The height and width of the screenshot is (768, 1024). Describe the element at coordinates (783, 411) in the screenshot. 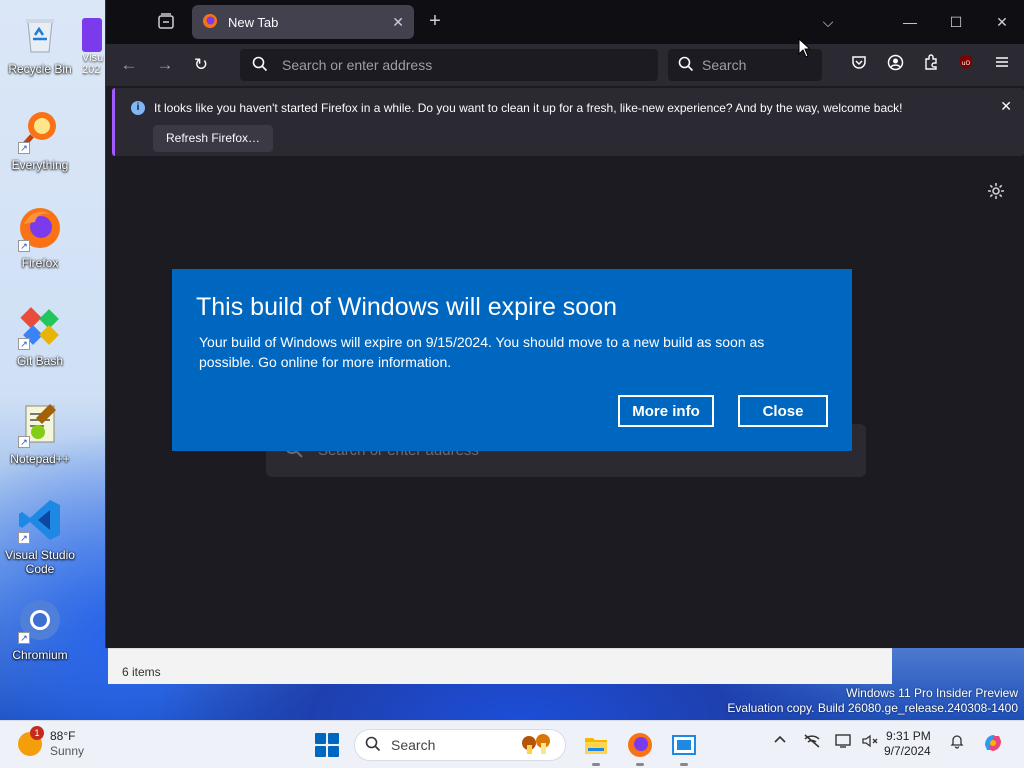

I see `close-button: Close` at that location.